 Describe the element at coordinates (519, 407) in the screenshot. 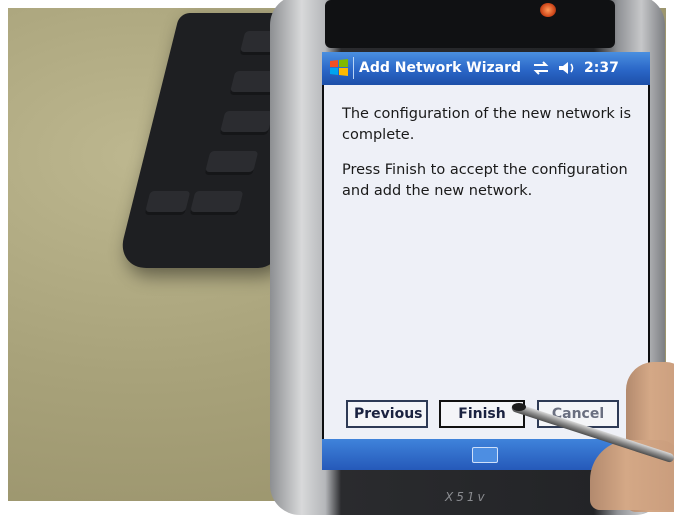

I see `stylus-tip` at that location.